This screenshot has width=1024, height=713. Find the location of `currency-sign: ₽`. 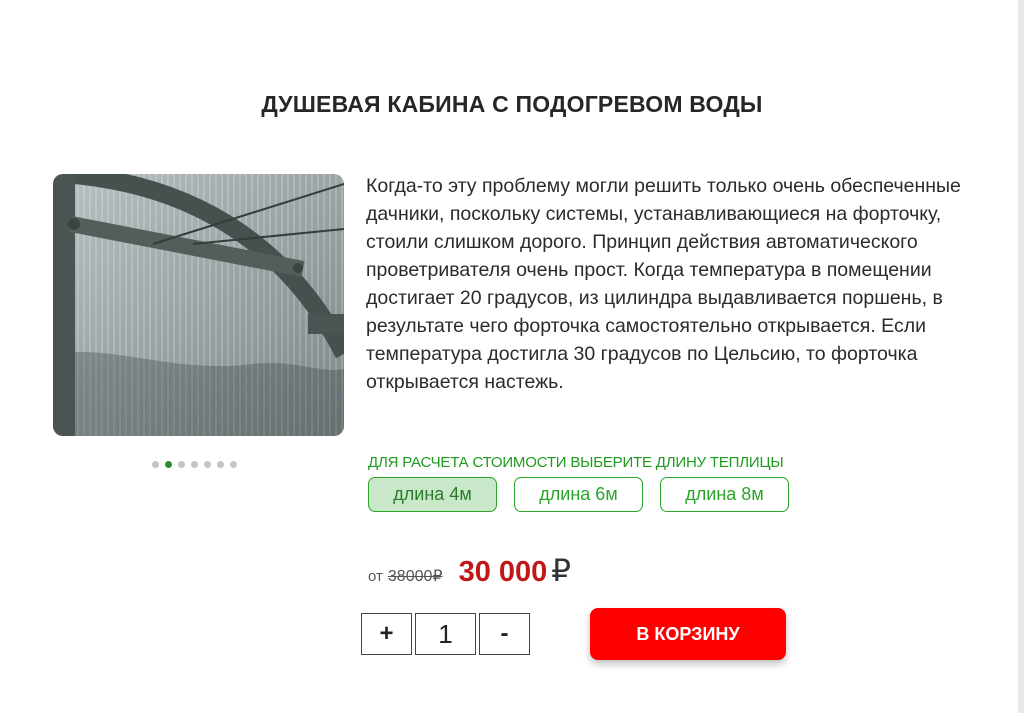

currency-sign: ₽ is located at coordinates (561, 570).